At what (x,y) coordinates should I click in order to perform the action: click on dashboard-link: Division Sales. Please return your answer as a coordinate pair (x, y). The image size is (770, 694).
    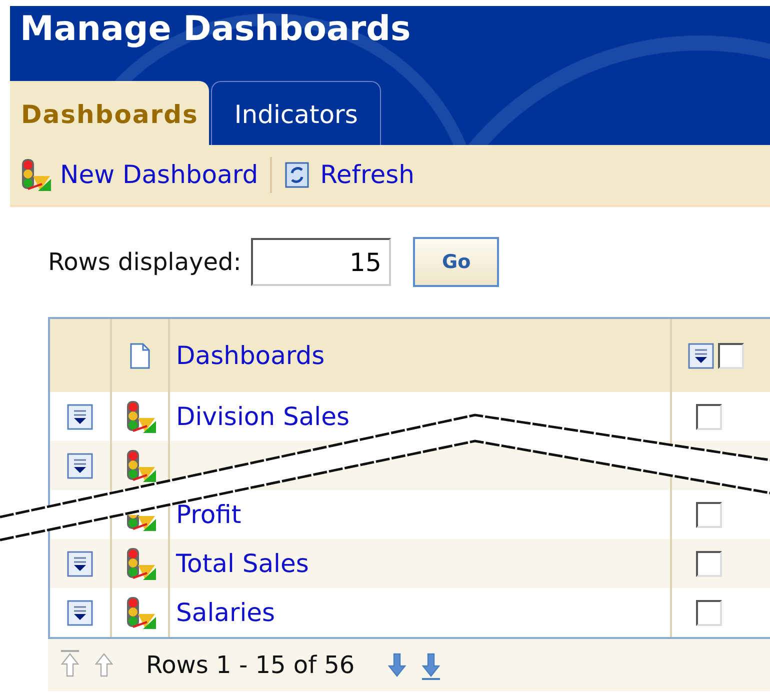
    Looking at the image, I should click on (260, 417).